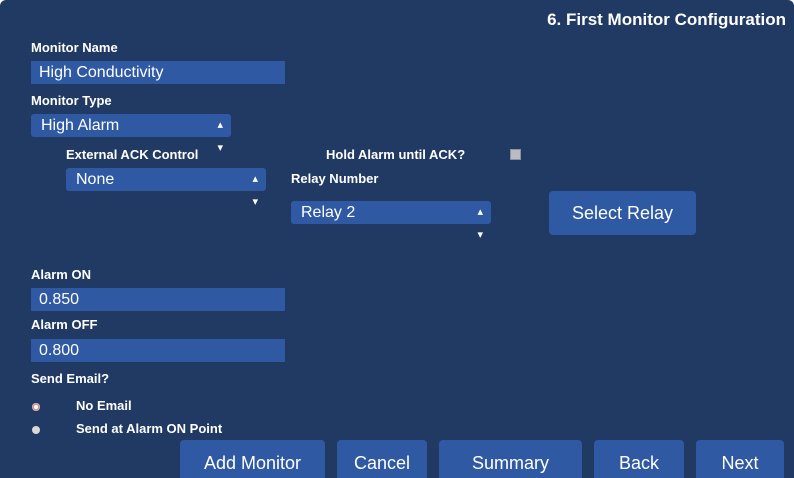  What do you see at coordinates (158, 72) in the screenshot?
I see `monitor-name-input: High Conductivity` at bounding box center [158, 72].